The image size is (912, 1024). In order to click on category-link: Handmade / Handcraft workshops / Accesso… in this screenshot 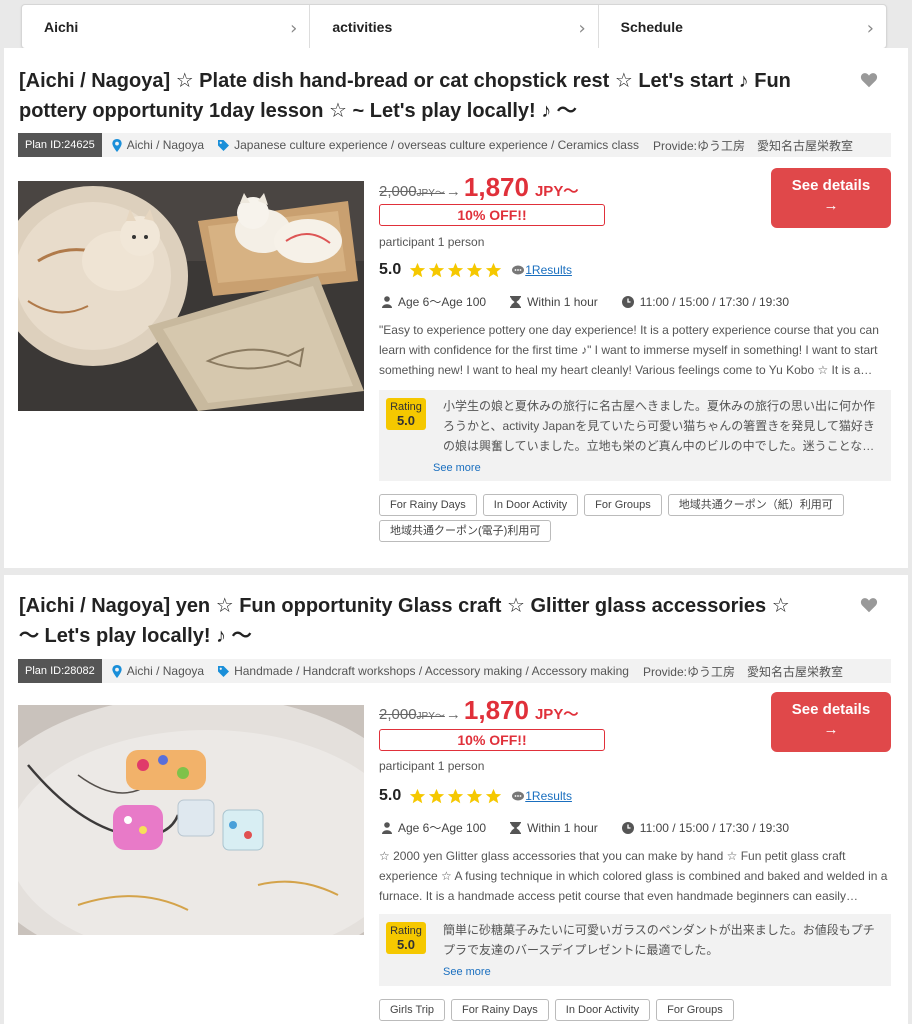, I will do `click(423, 671)`.